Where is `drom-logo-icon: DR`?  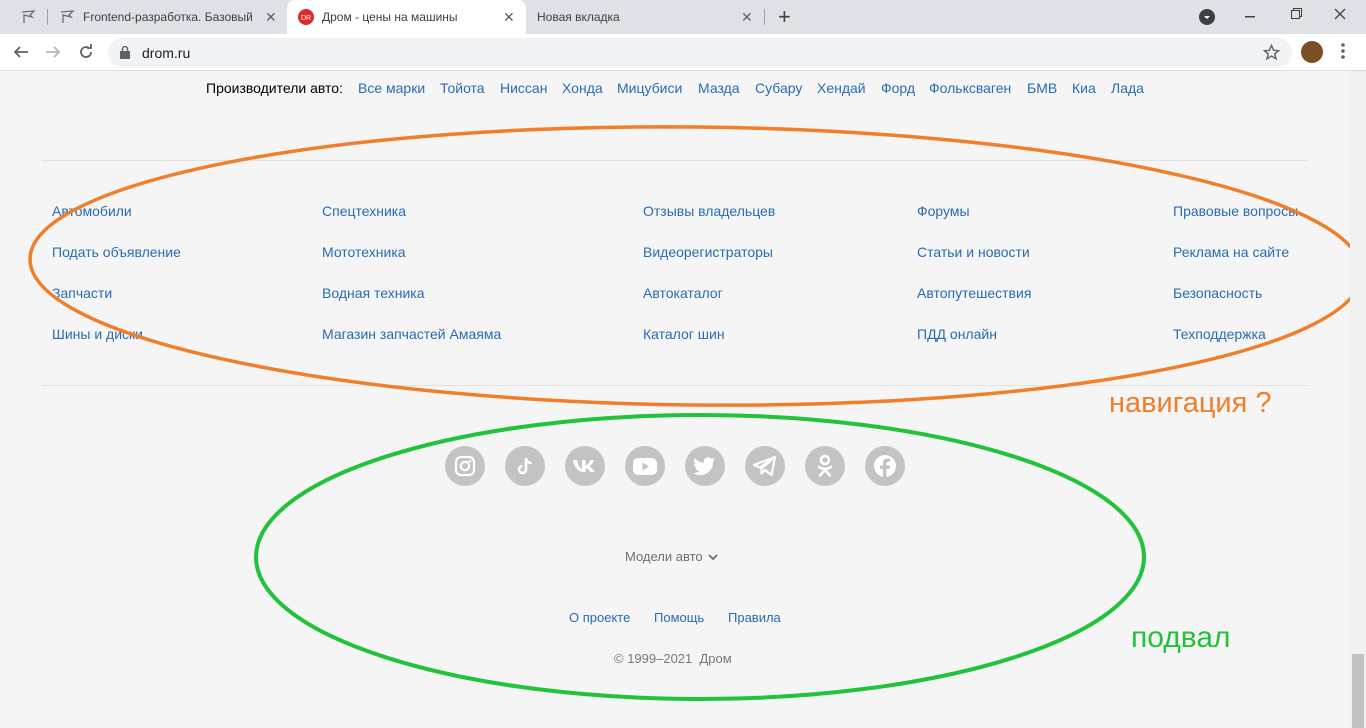 drom-logo-icon: DR is located at coordinates (306, 17).